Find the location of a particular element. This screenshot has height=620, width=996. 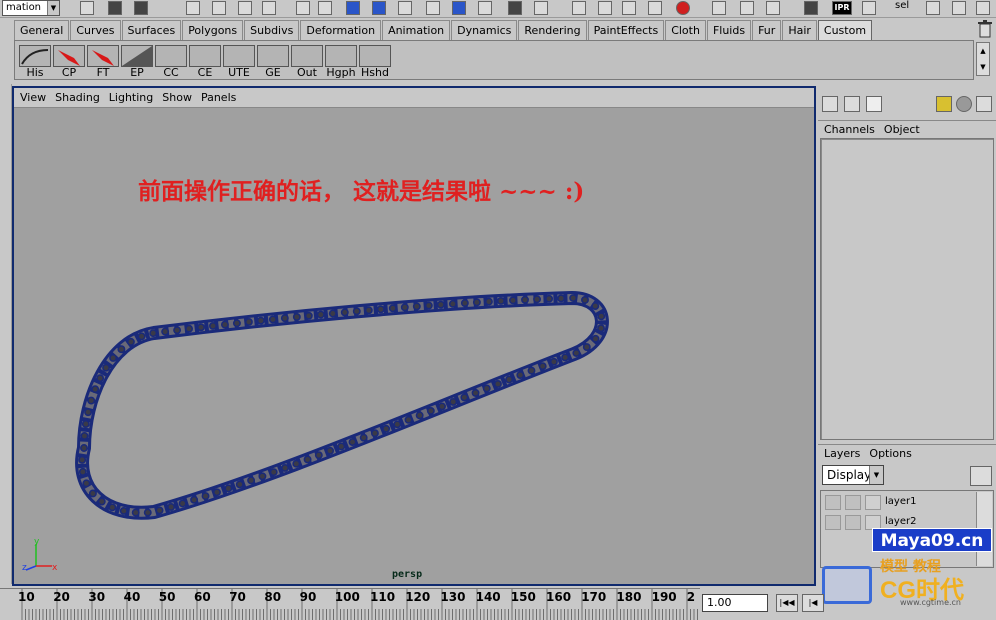

layers-menu-layers: Layers is located at coordinates (842, 453).